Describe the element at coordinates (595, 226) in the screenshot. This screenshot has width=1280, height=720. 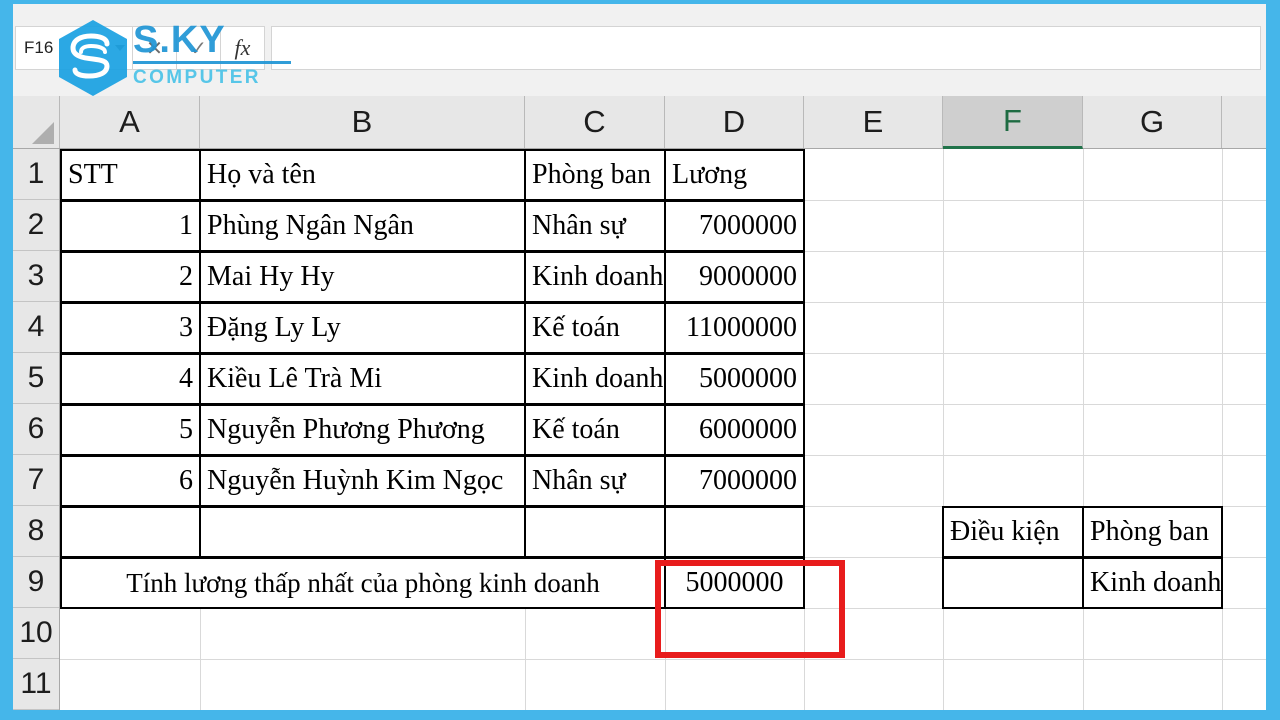
I see `cell-c2: Nhân sự` at that location.